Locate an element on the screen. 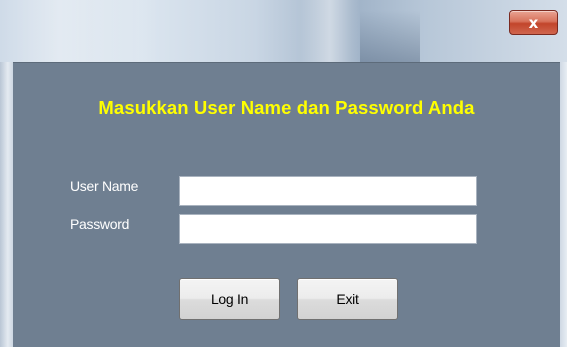 The height and width of the screenshot is (347, 567). login-button: Log In is located at coordinates (229, 299).